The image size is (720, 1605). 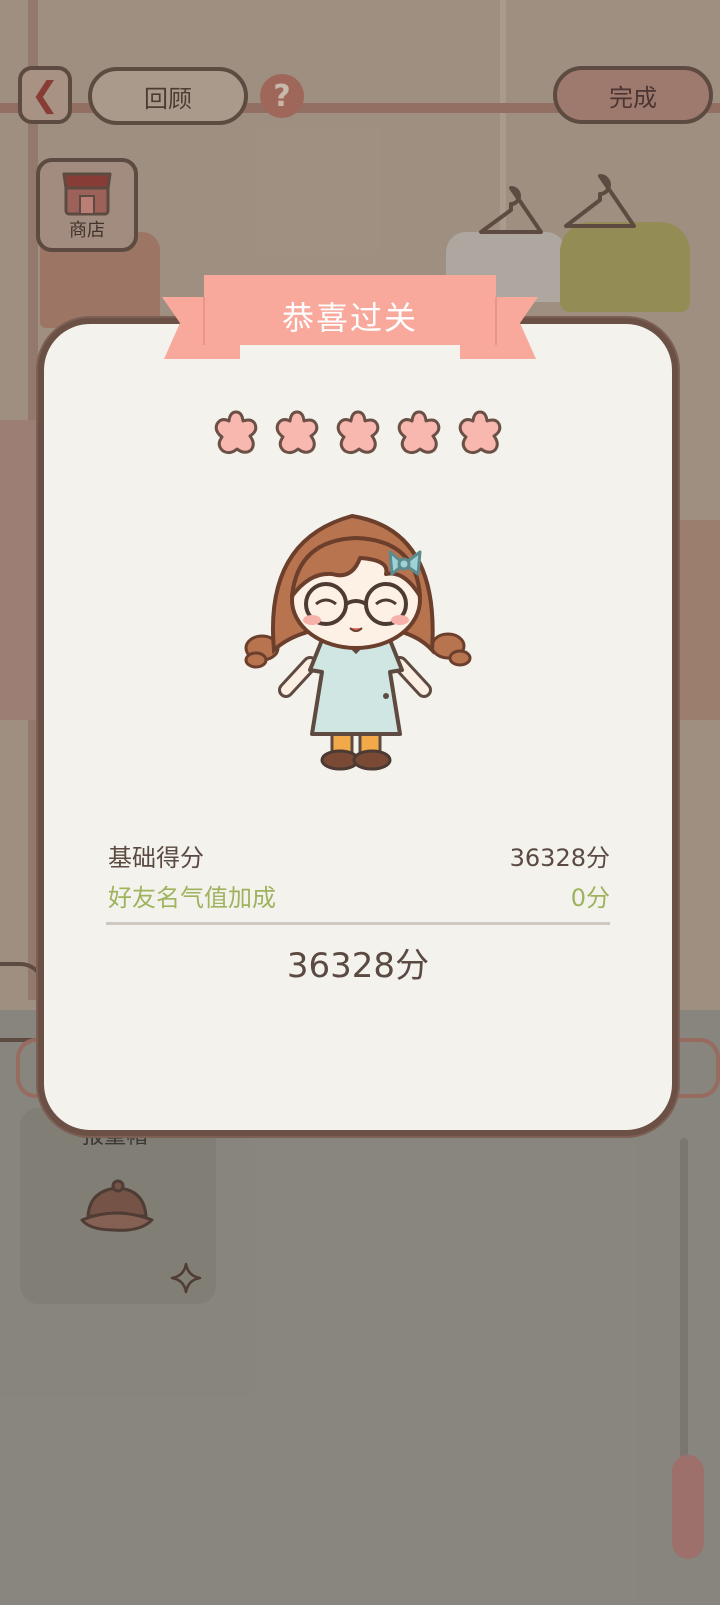 What do you see at coordinates (358, 642) in the screenshot?
I see `character-avatar` at bounding box center [358, 642].